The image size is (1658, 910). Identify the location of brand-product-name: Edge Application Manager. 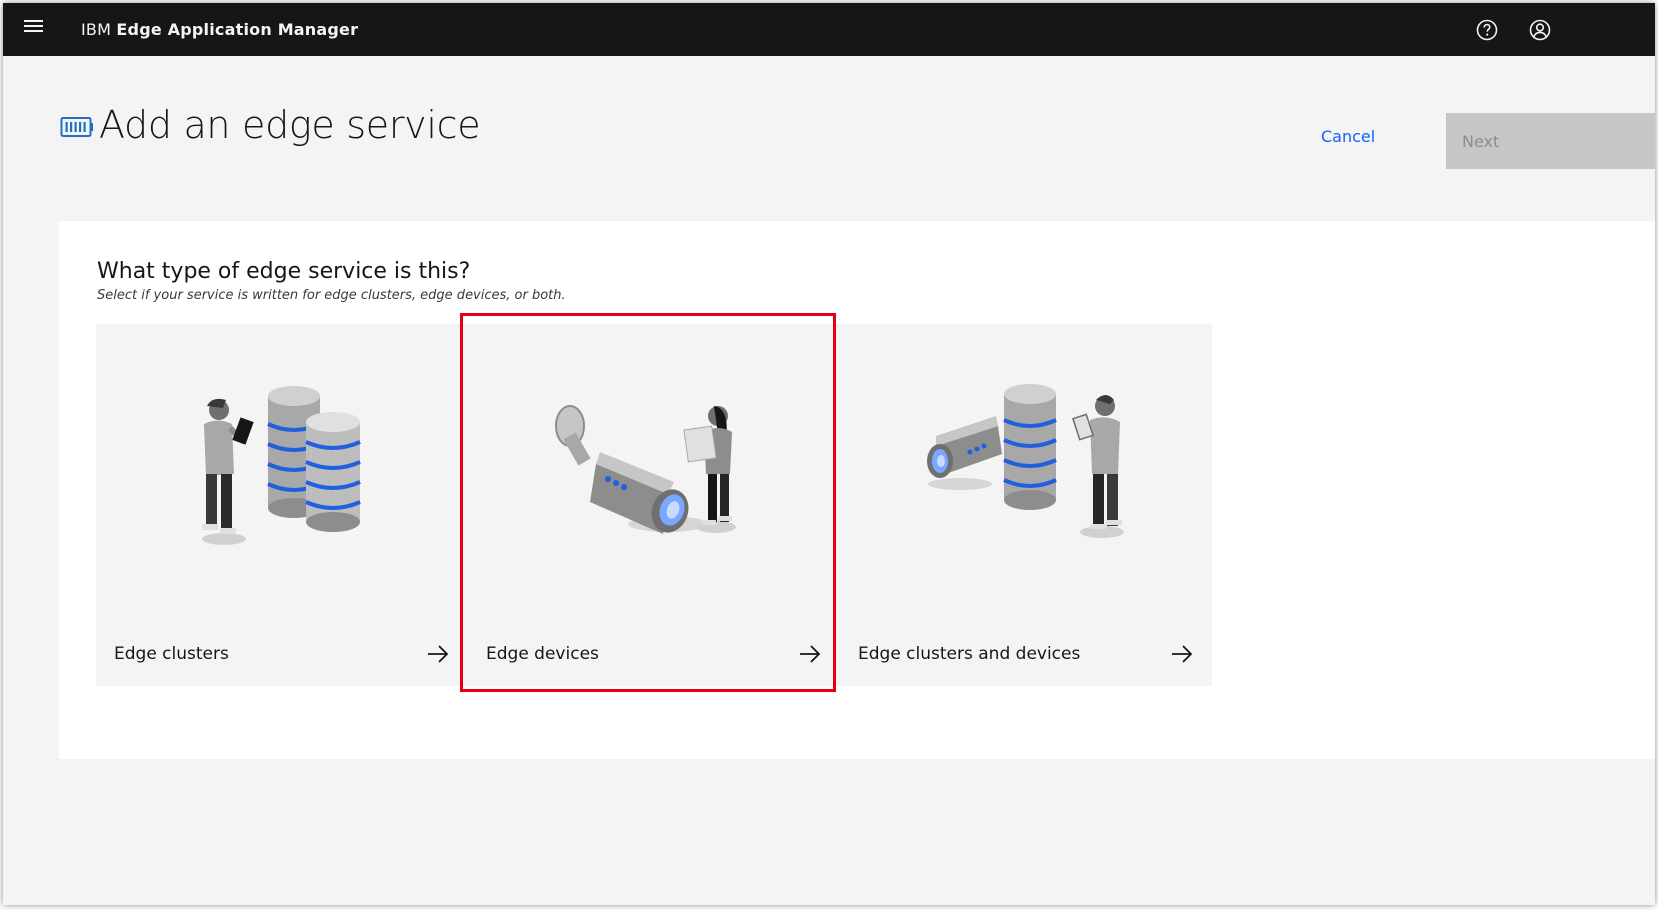
(237, 29).